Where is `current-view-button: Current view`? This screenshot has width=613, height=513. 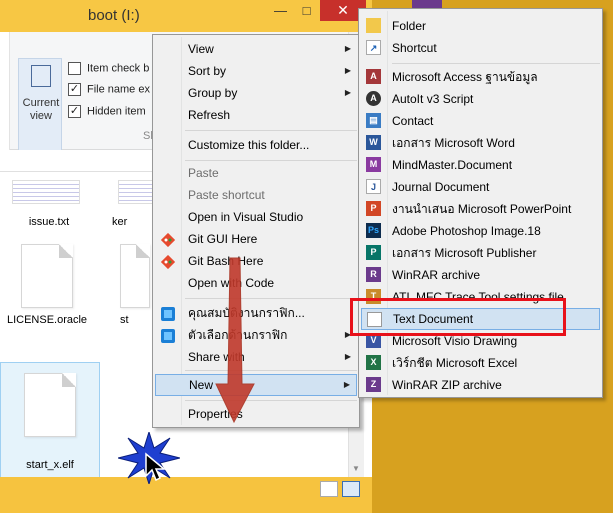
current-view-button: Current view is located at coordinates (40, 106).